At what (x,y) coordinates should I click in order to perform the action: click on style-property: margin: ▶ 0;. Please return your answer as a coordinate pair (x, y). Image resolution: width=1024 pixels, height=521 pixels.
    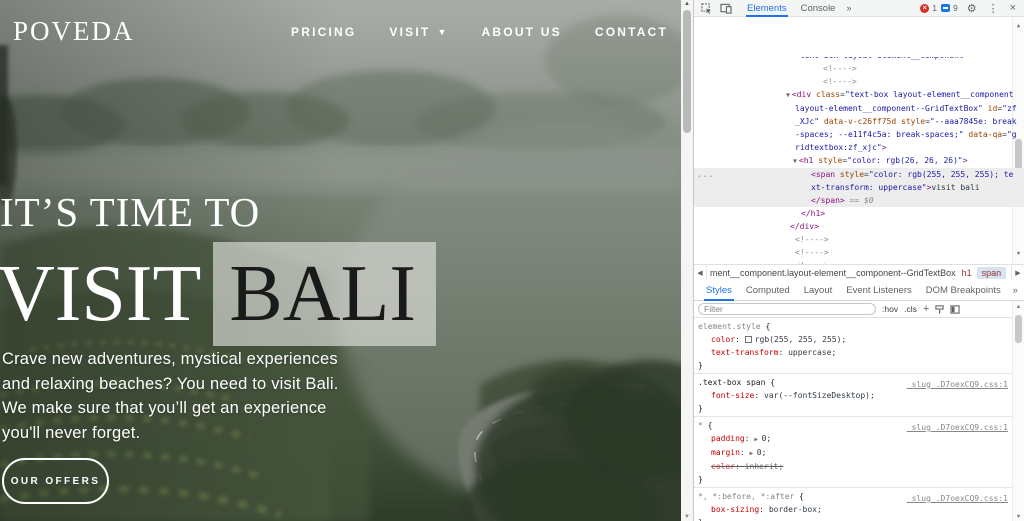
    Looking at the image, I should click on (853, 453).